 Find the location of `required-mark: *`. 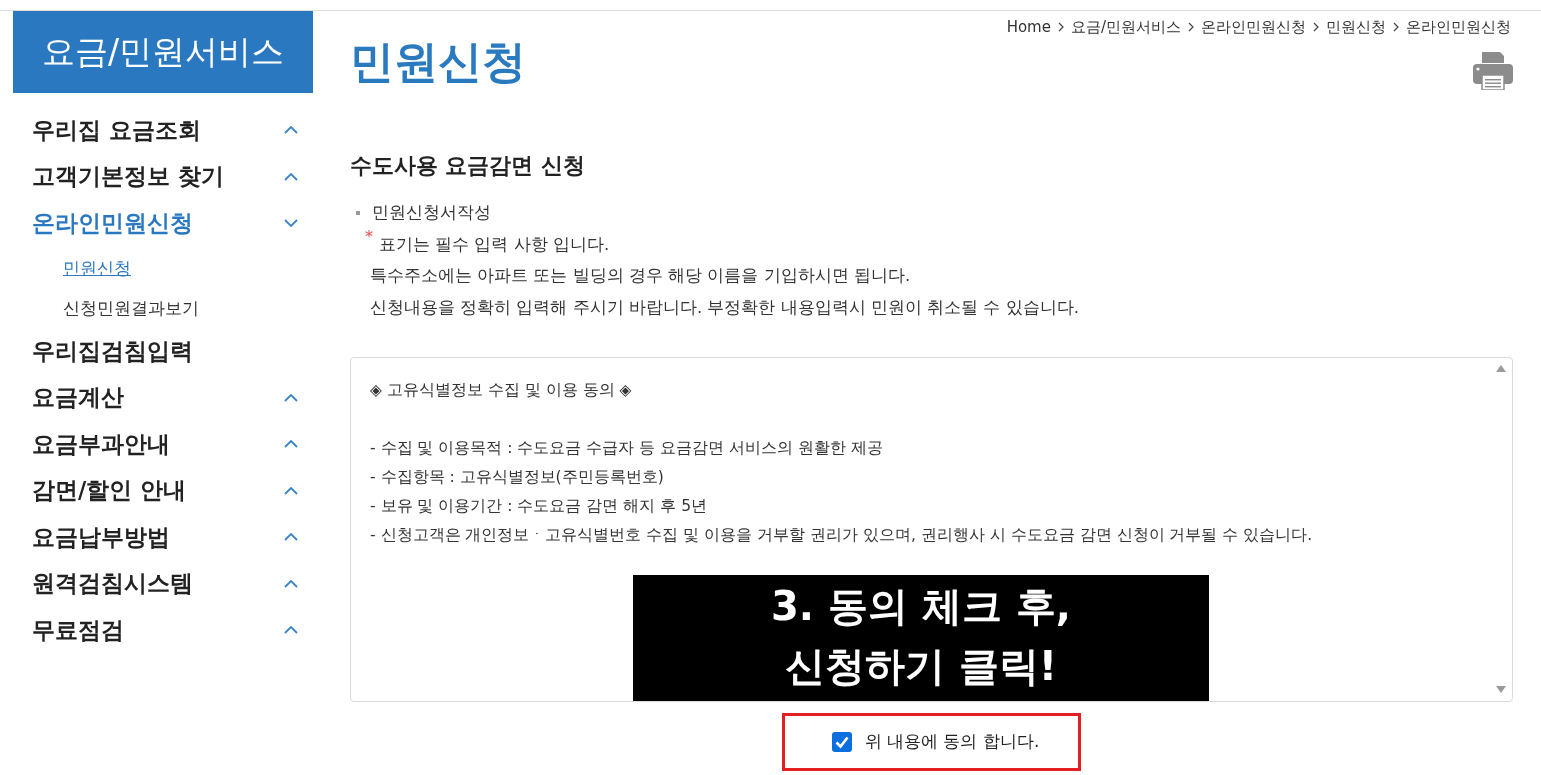

required-mark: * is located at coordinates (369, 236).